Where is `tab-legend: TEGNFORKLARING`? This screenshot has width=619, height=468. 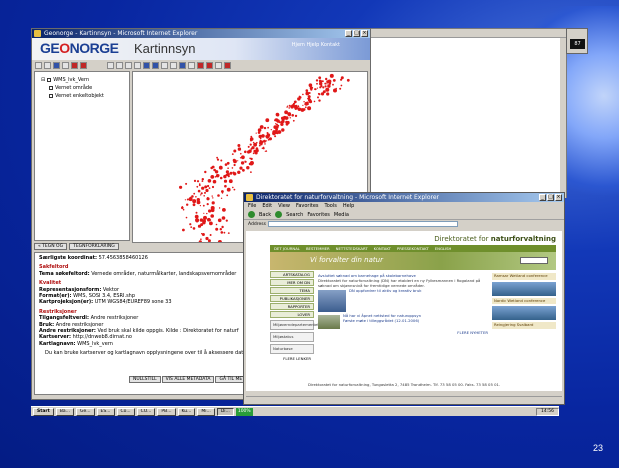 tab-legend: TEGNFORKLARING is located at coordinates (94, 246).